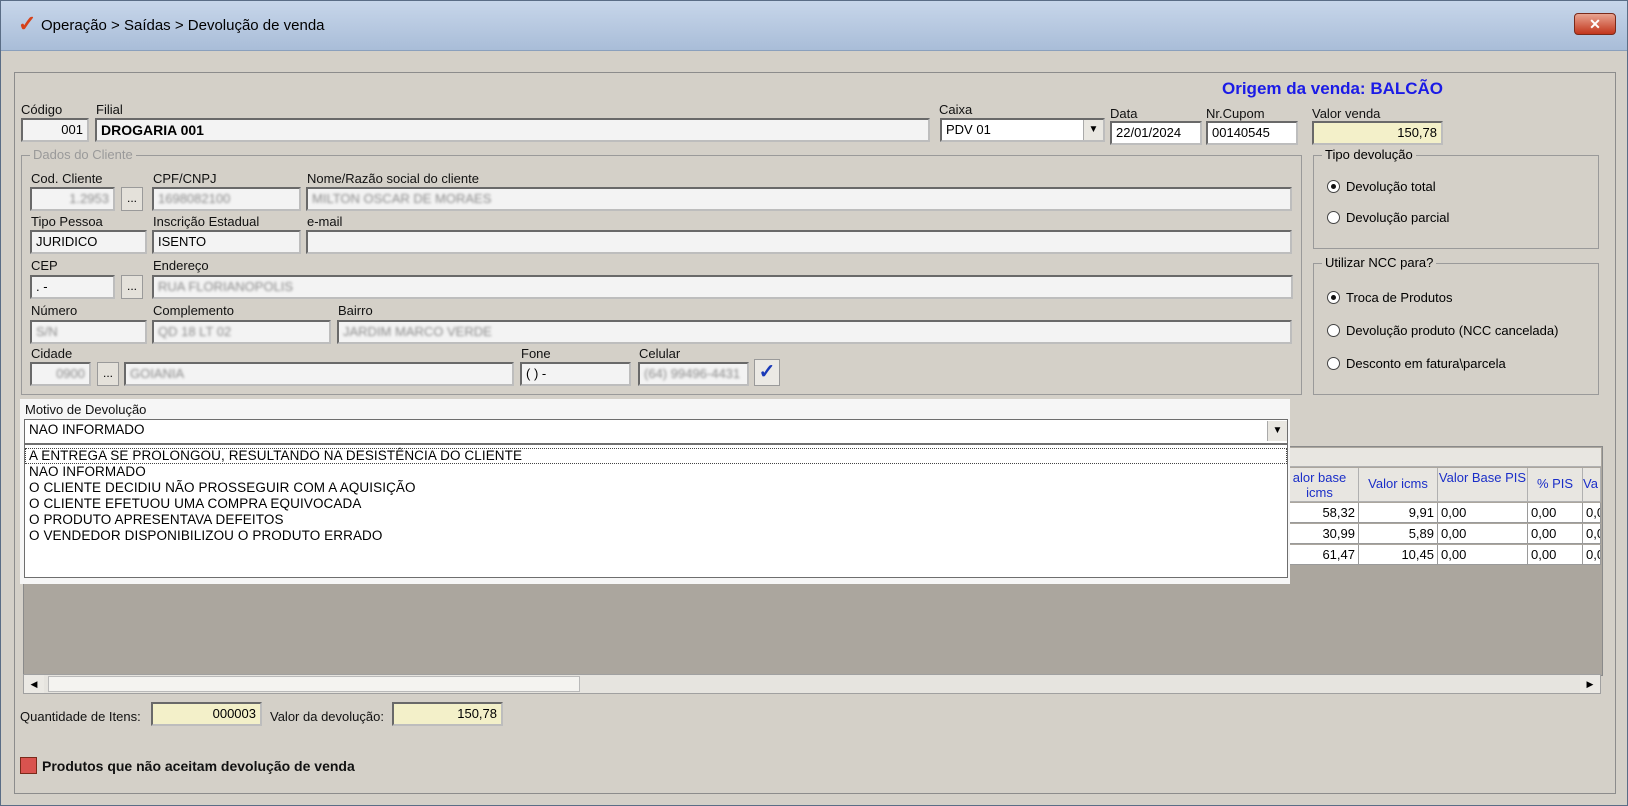 This screenshot has width=1628, height=806. I want to click on cidade-code-field: 0900, so click(60, 374).